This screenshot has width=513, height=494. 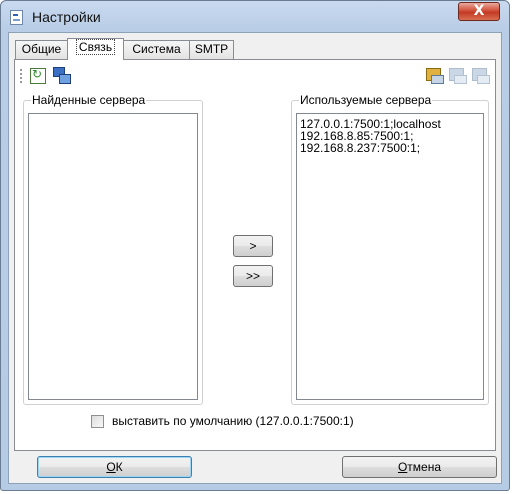 What do you see at coordinates (366, 100) in the screenshot?
I see `used-servers-label: Используемые сервера` at bounding box center [366, 100].